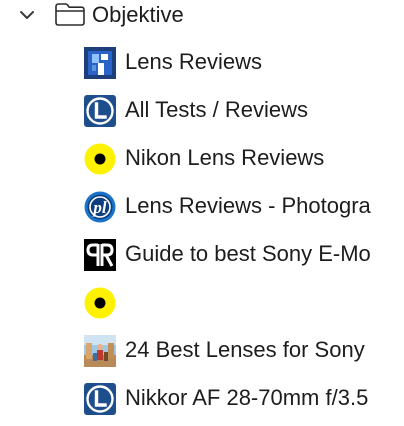 The image size is (404, 426). I want to click on bookmark-label: Nikon Lens Reviews, so click(225, 157).